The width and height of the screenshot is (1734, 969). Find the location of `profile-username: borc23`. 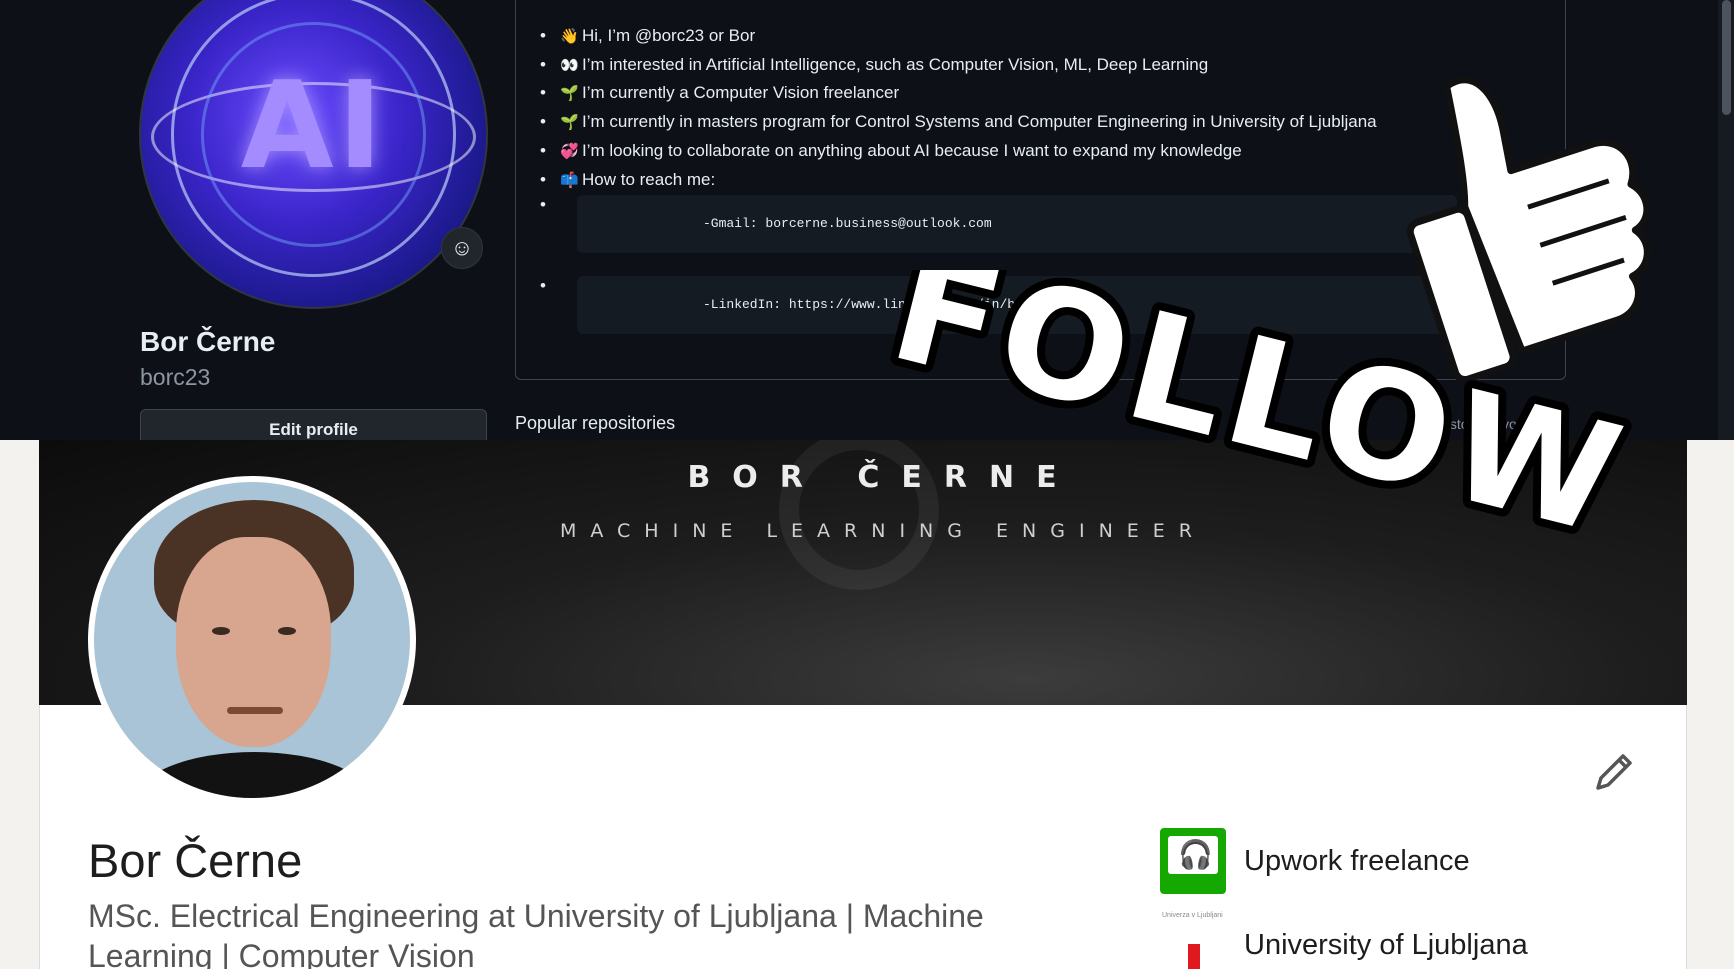

profile-username: borc23 is located at coordinates (175, 377).